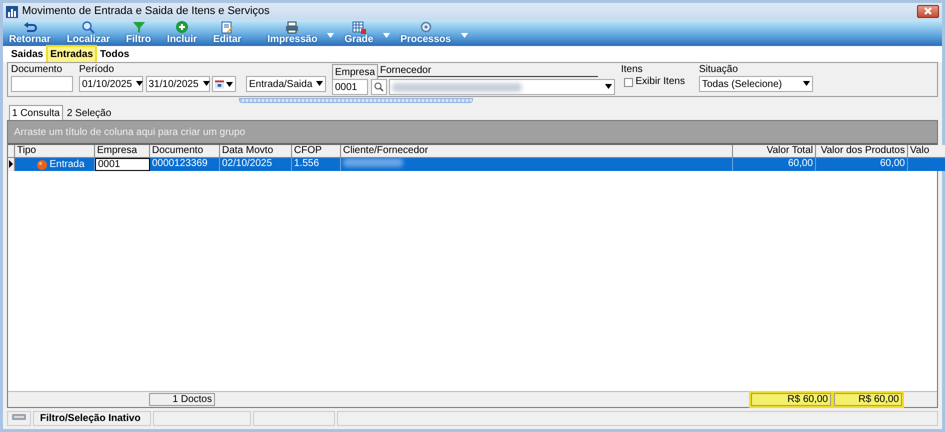 This screenshot has height=432, width=945. What do you see at coordinates (355, 71) in the screenshot?
I see `lookup-tab: Empresa` at bounding box center [355, 71].